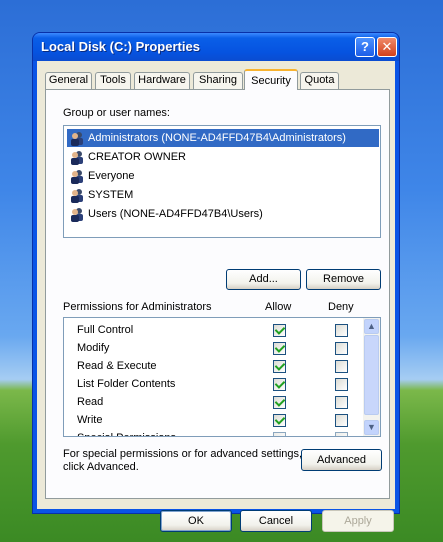 Image resolution: width=443 pixels, height=542 pixels. Describe the element at coordinates (223, 157) in the screenshot. I see `list-item-creator-owner: CREATOR OWNER` at that location.